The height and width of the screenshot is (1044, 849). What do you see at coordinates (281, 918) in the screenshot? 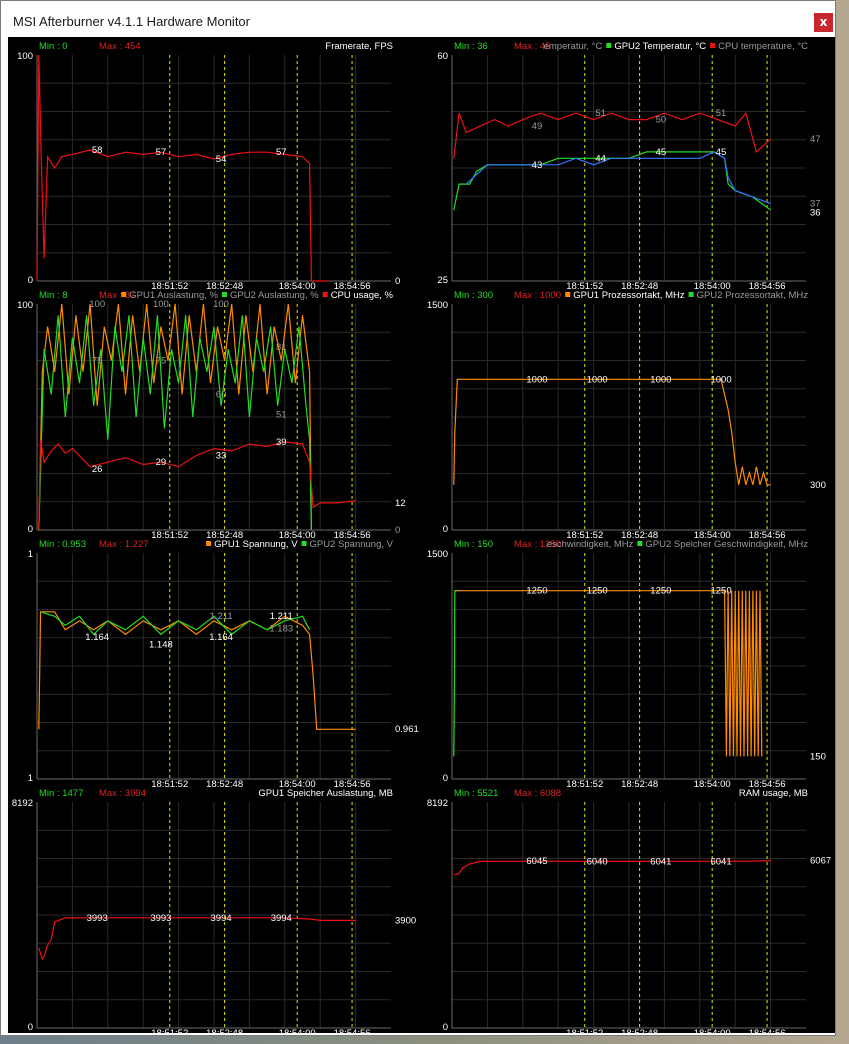
I see `value-label: 3994` at bounding box center [281, 918].